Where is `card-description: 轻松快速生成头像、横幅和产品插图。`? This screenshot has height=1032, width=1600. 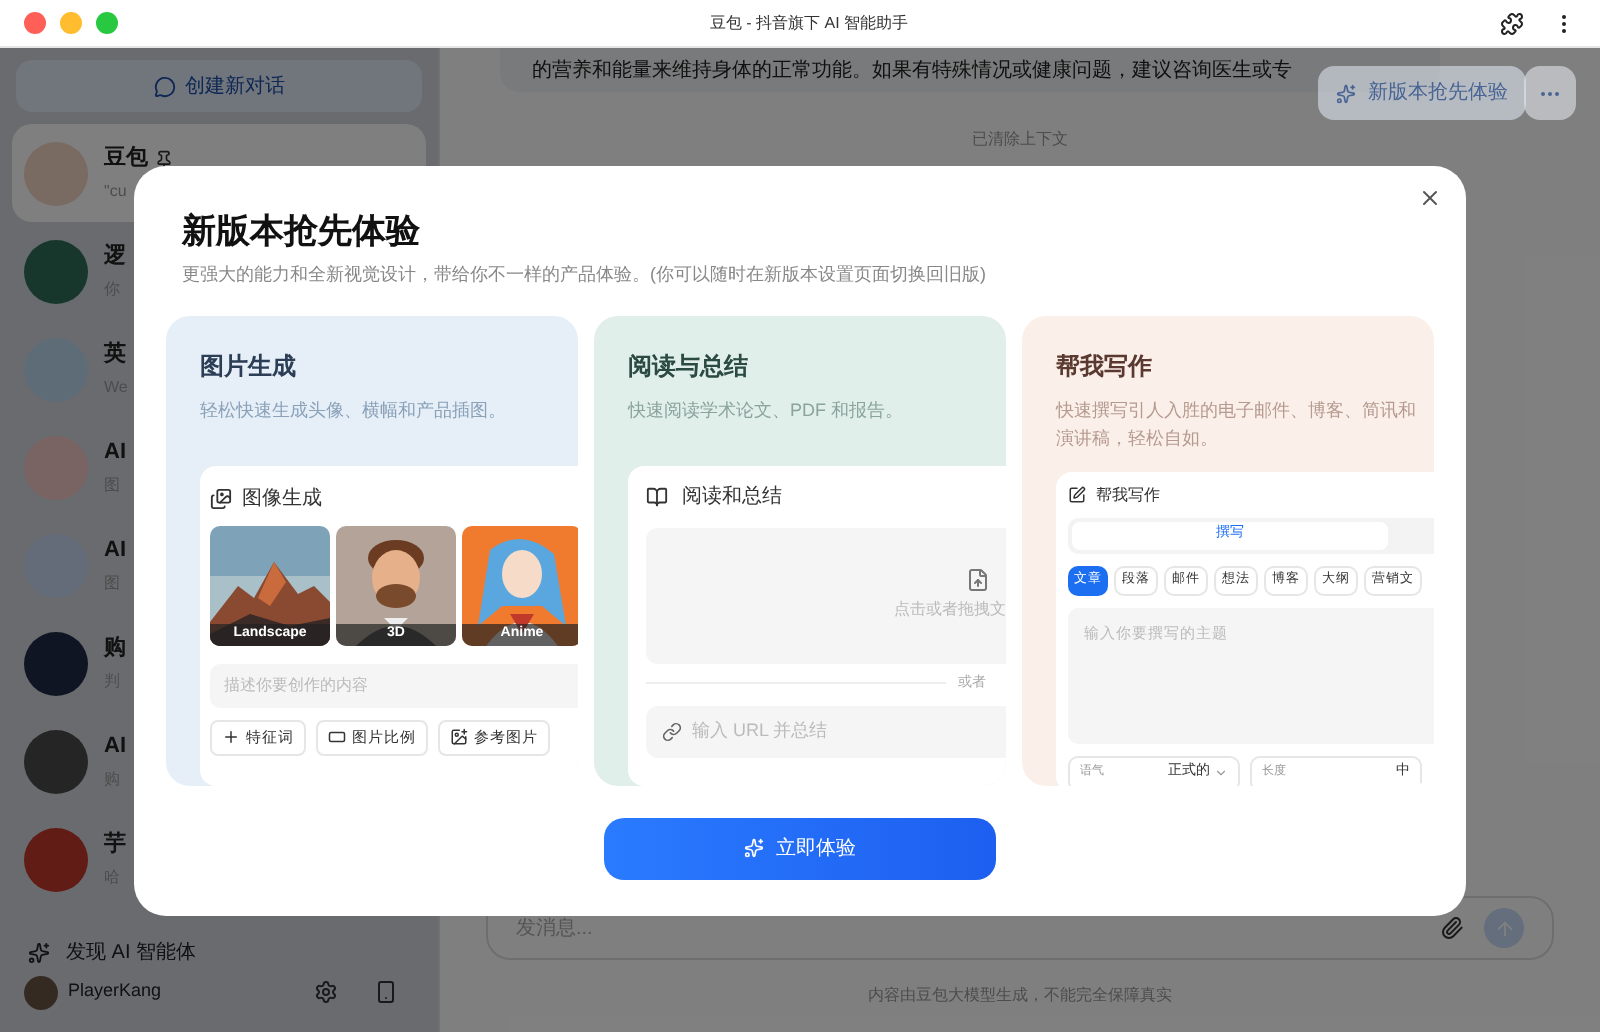
card-description: 轻松快速生成头像、横幅和产品插图。 is located at coordinates (354, 410).